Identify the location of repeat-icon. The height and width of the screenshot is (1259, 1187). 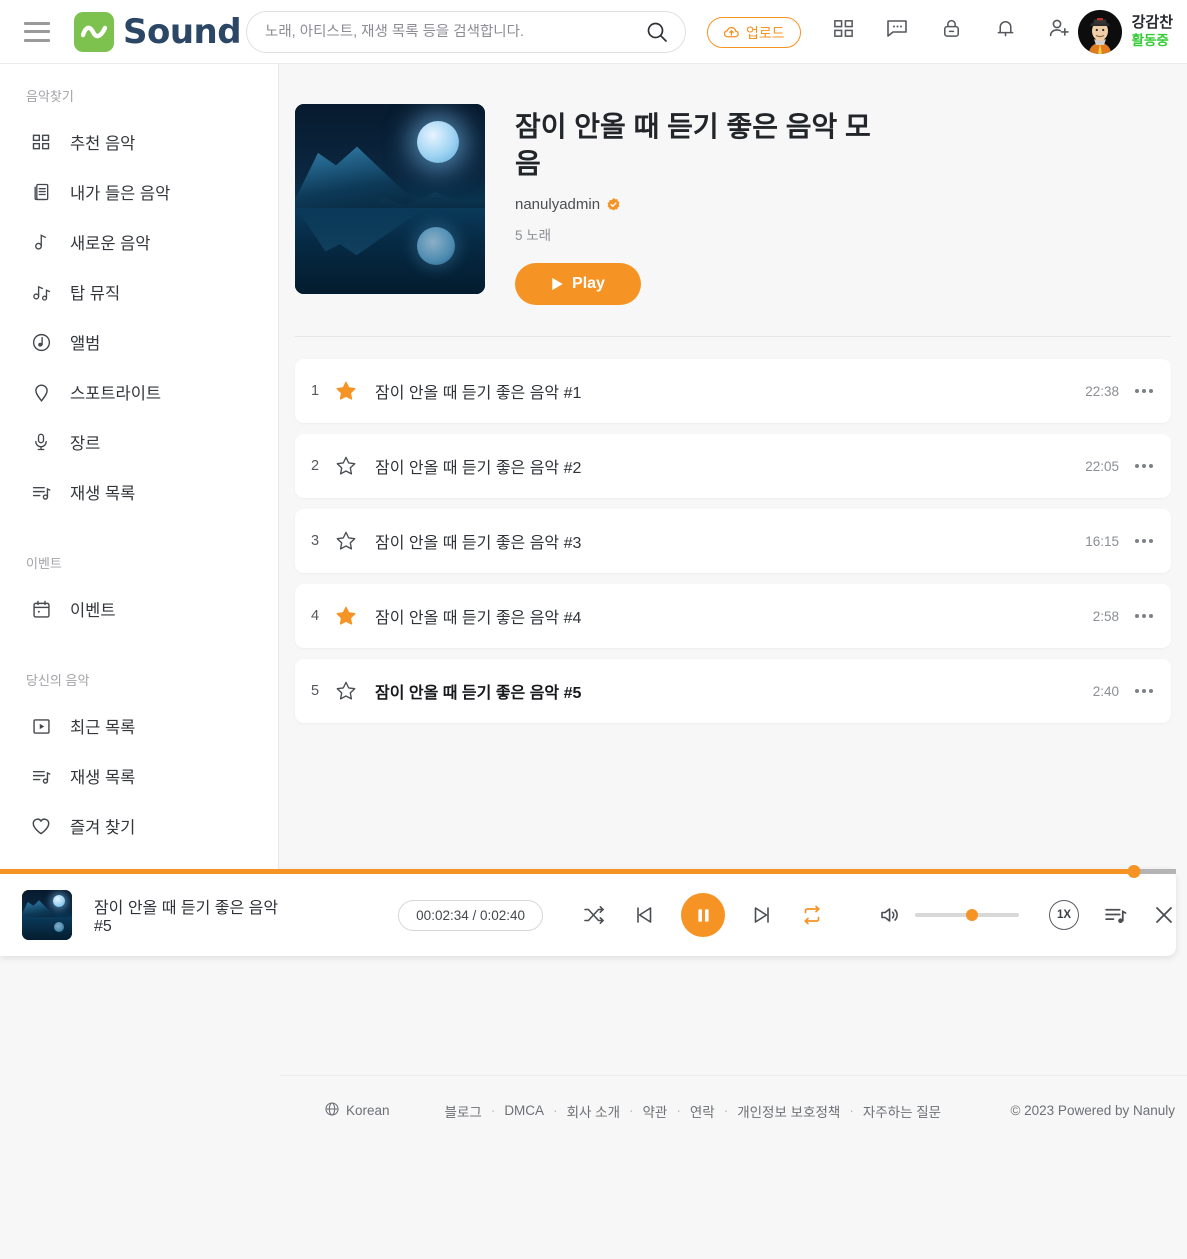
(812, 915).